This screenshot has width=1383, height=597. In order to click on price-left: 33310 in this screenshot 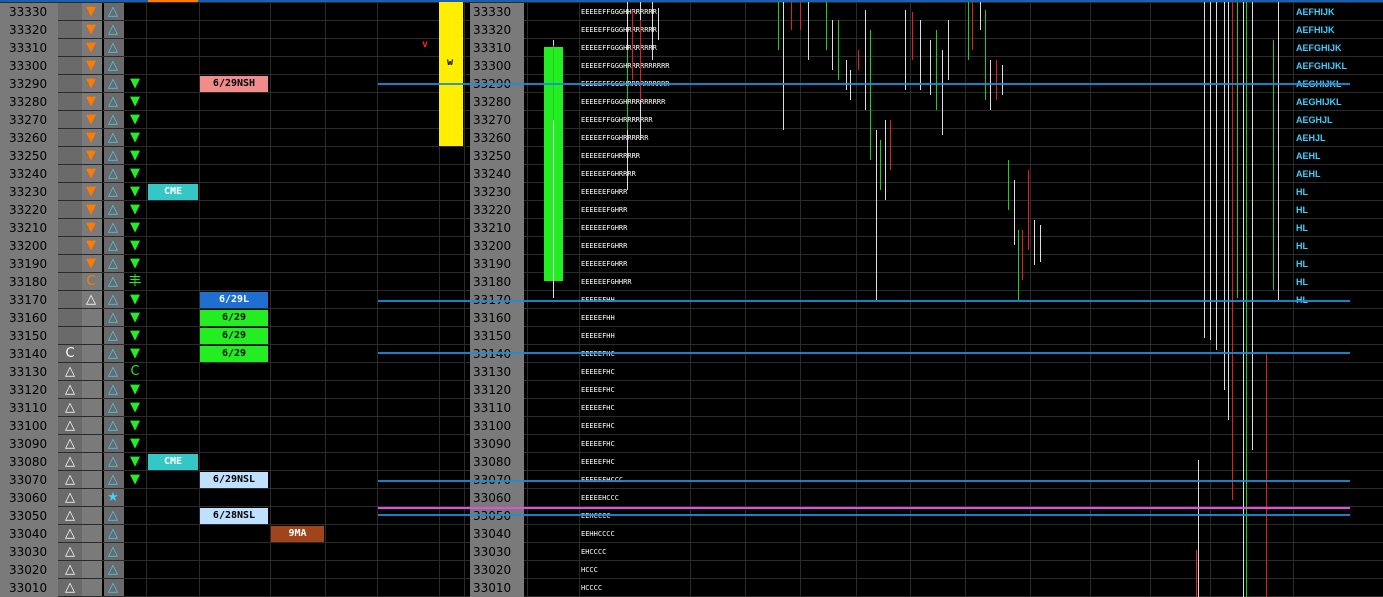, I will do `click(29, 48)`.